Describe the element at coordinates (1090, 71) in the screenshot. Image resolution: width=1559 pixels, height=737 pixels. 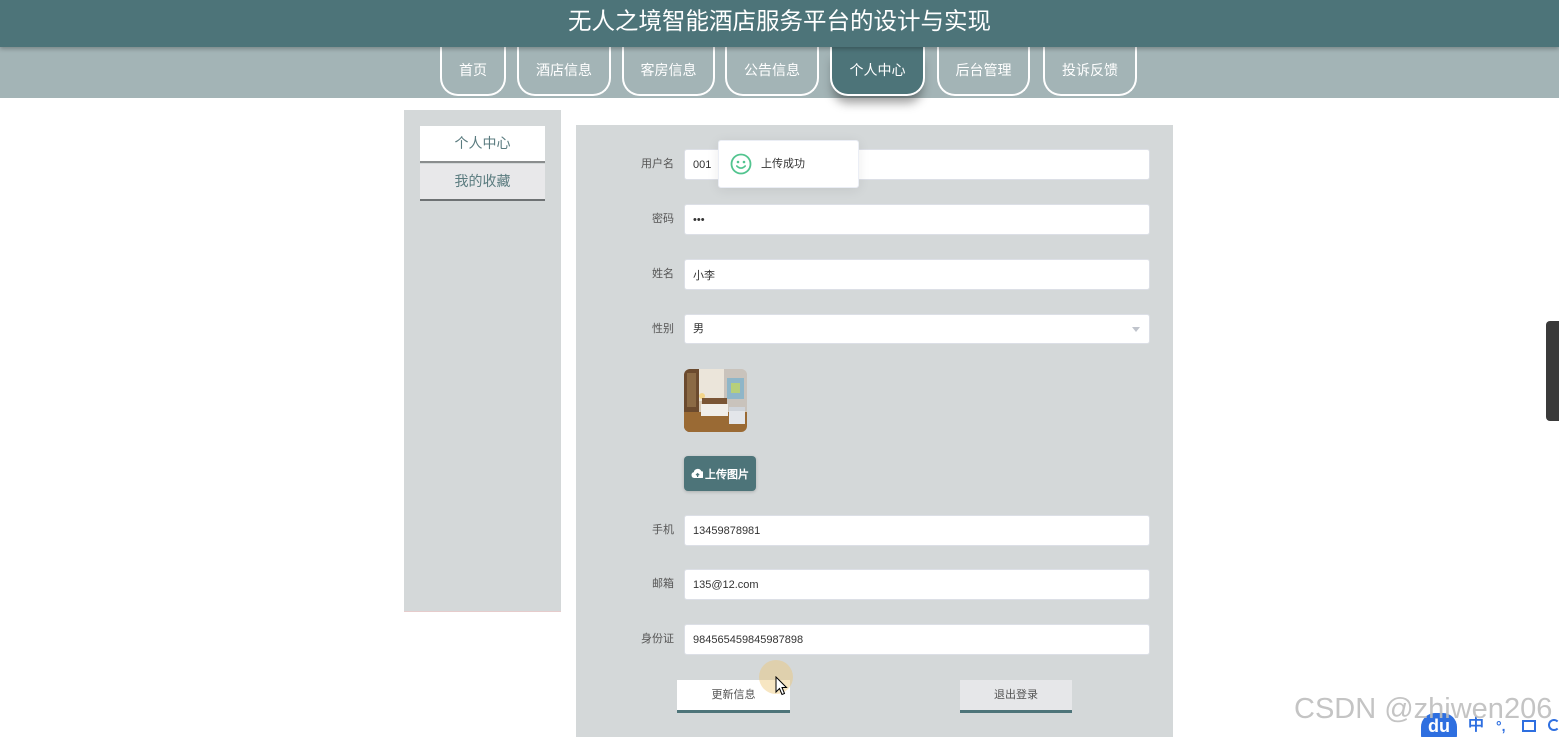
I see `nav-tab-feedback: 投诉反馈` at that location.